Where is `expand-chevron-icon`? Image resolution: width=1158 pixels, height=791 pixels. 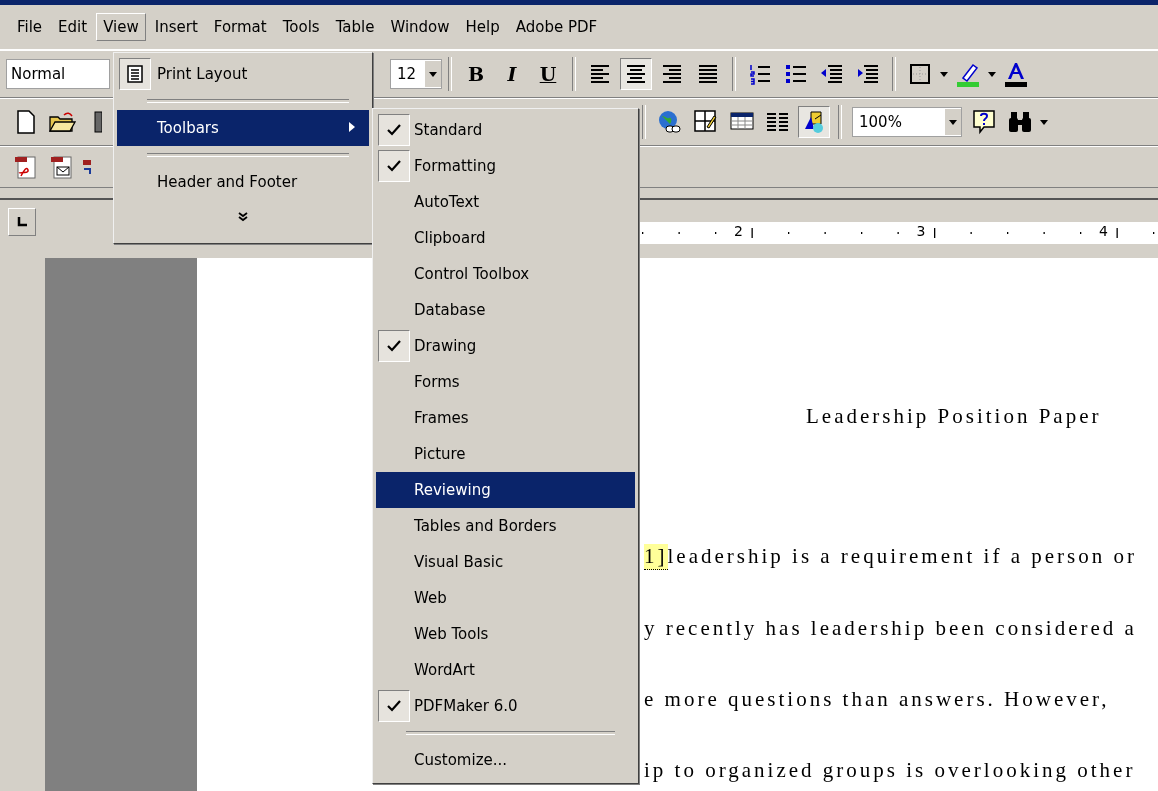
expand-chevron-icon is located at coordinates (243, 217).